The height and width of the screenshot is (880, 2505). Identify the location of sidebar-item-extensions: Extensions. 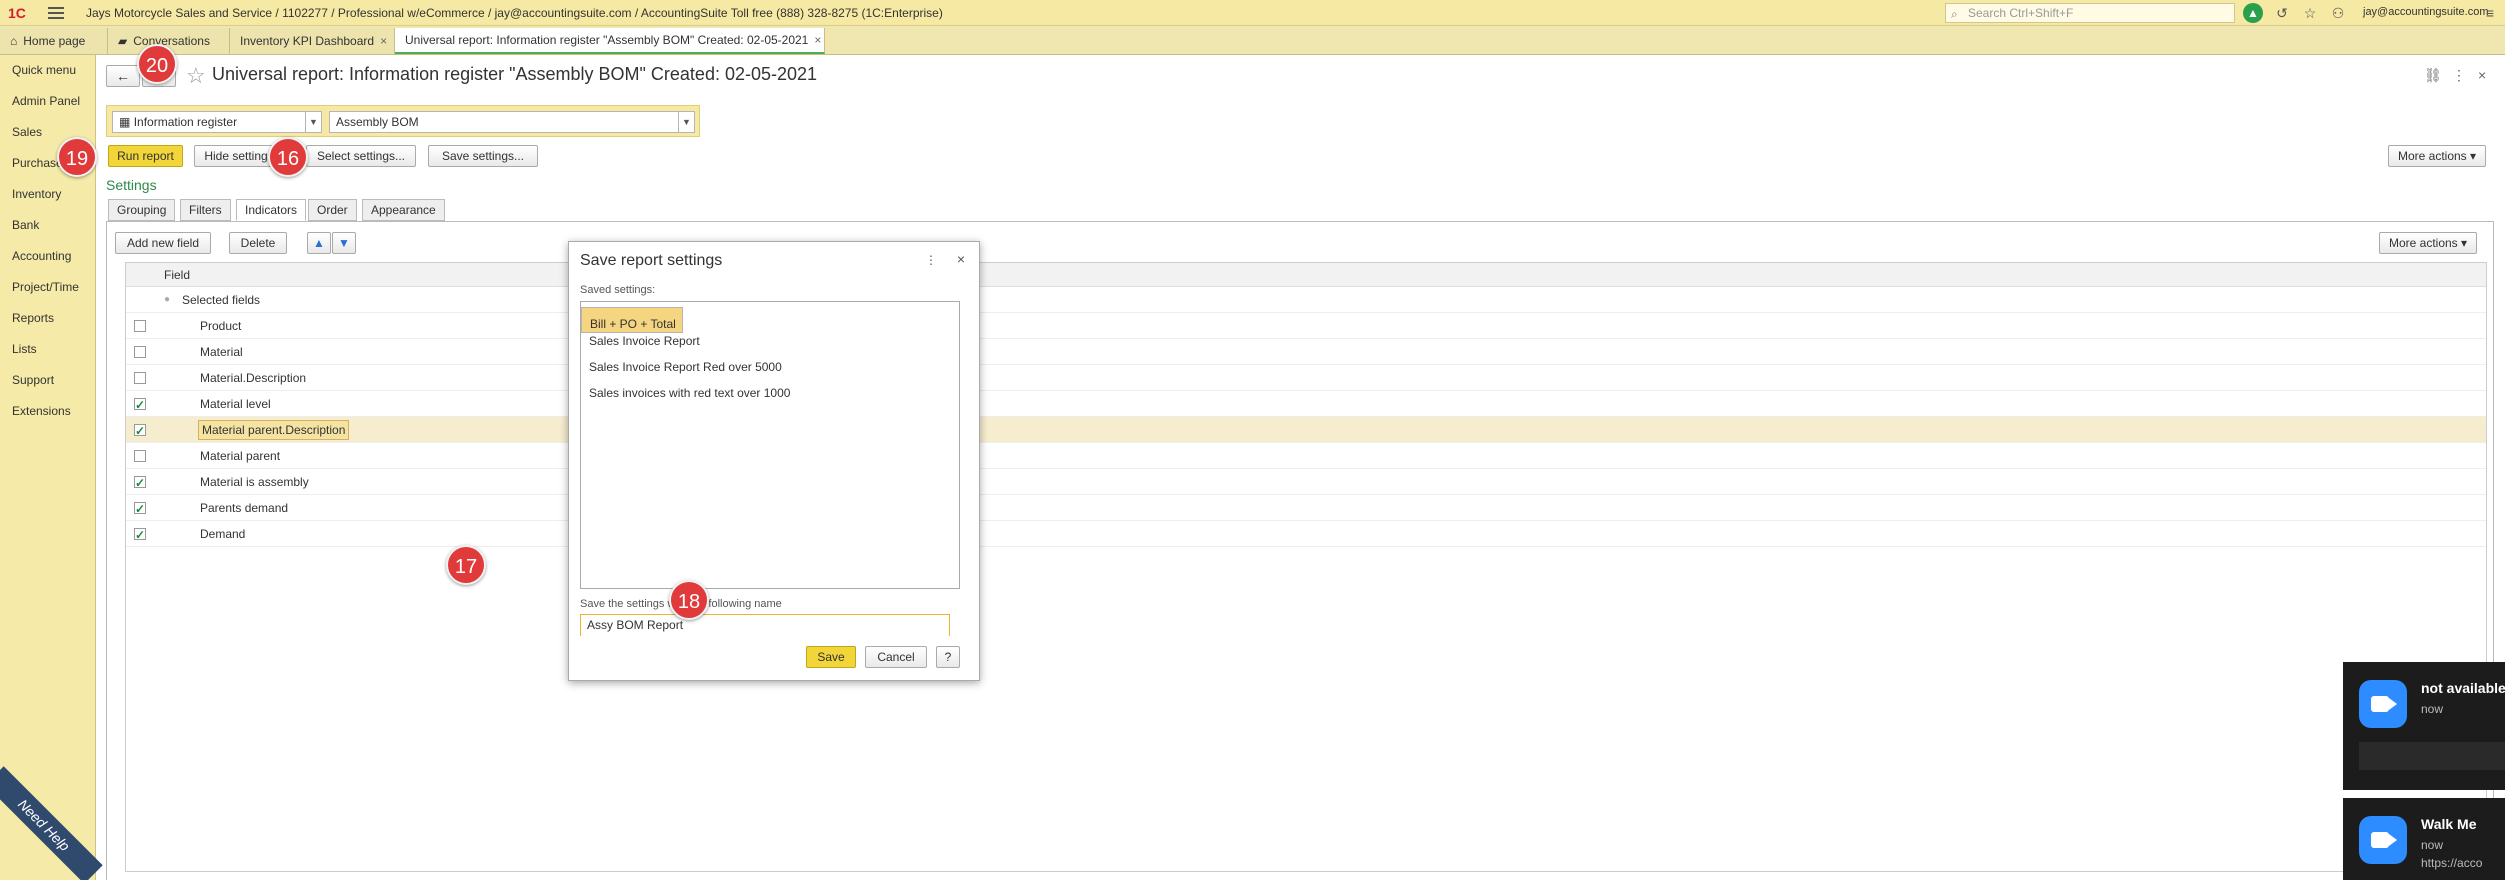
(47, 411).